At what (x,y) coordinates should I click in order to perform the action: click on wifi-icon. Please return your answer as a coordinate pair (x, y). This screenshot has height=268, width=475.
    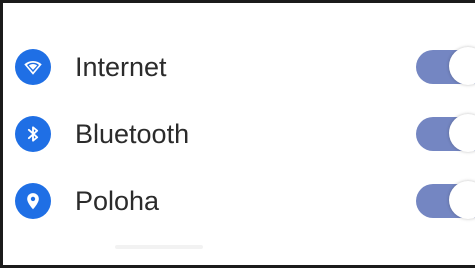
    Looking at the image, I should click on (33, 67).